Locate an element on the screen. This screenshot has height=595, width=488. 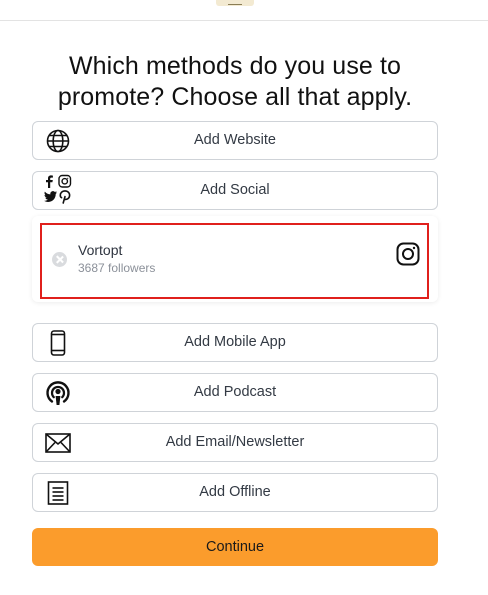
logo is located at coordinates (235, 3).